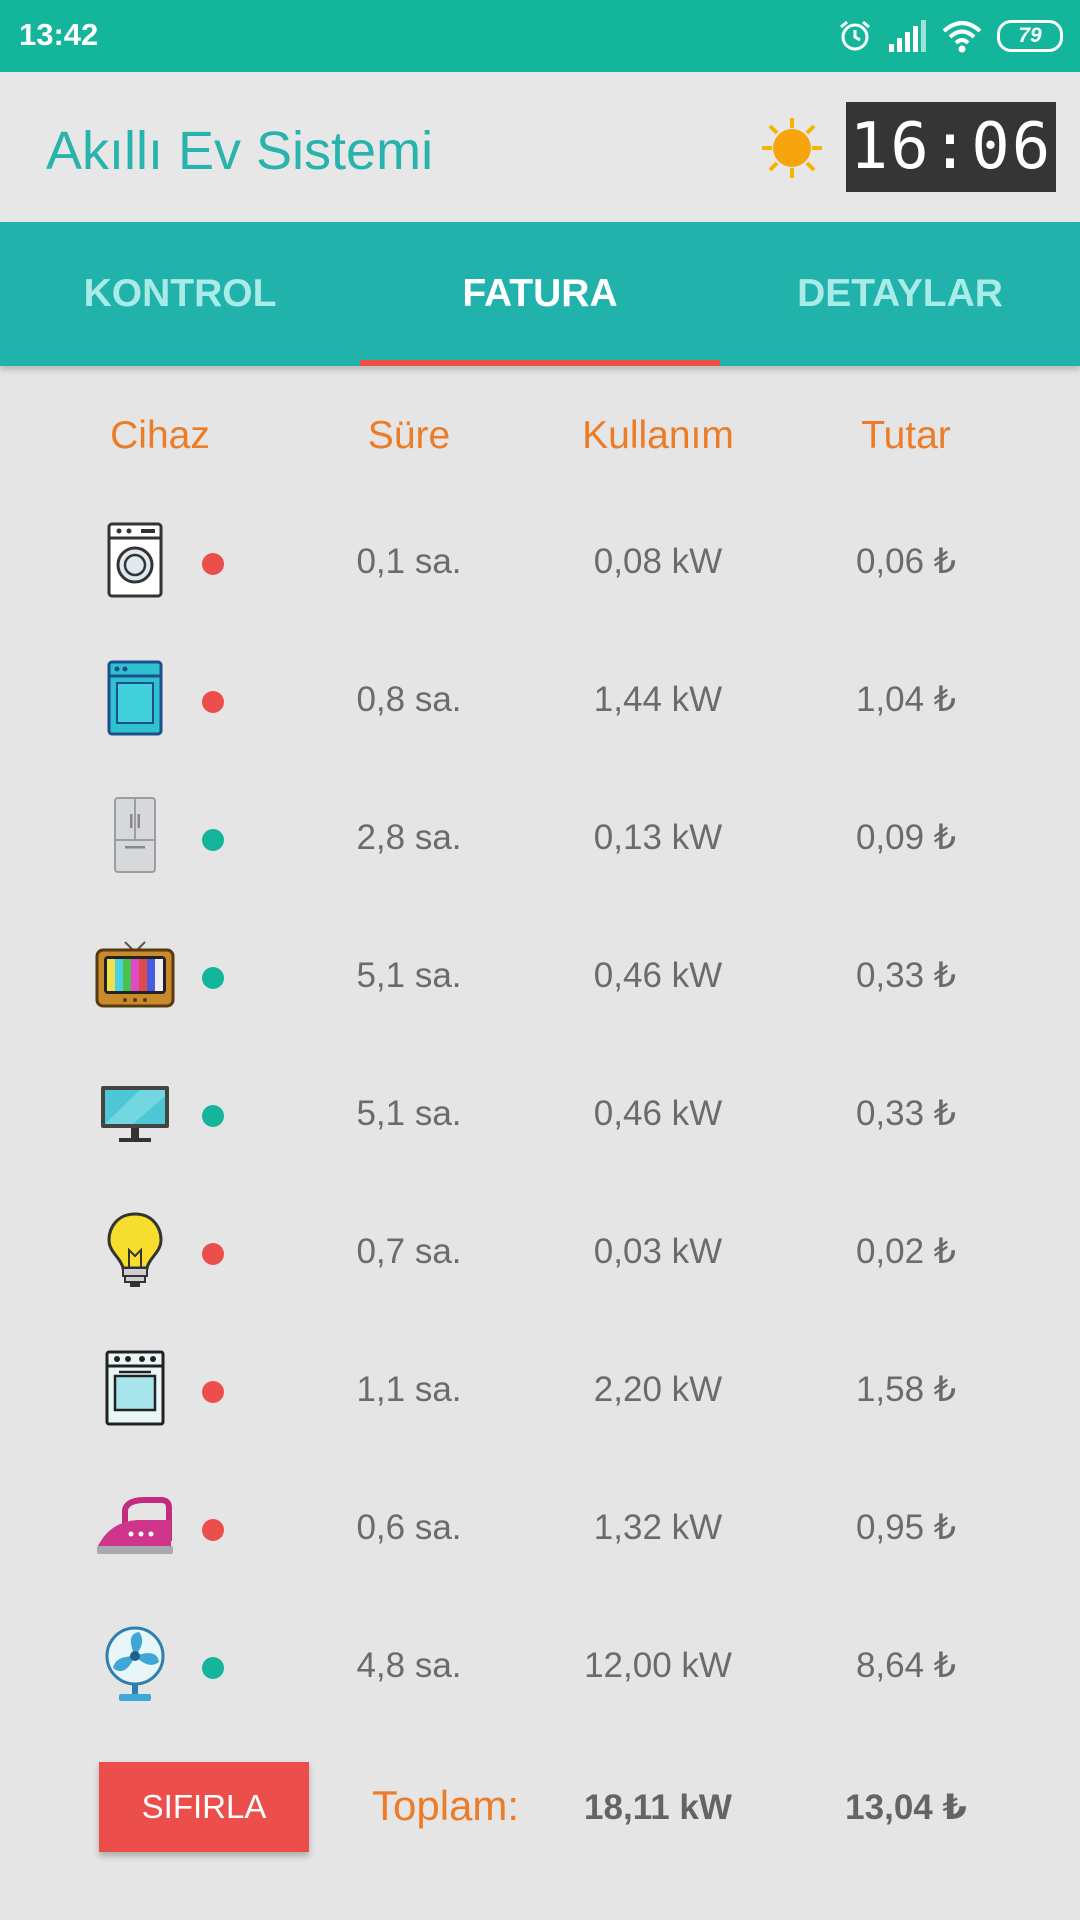  Describe the element at coordinates (409, 561) in the screenshot. I see `duration-cell: 0,1 sa.` at that location.